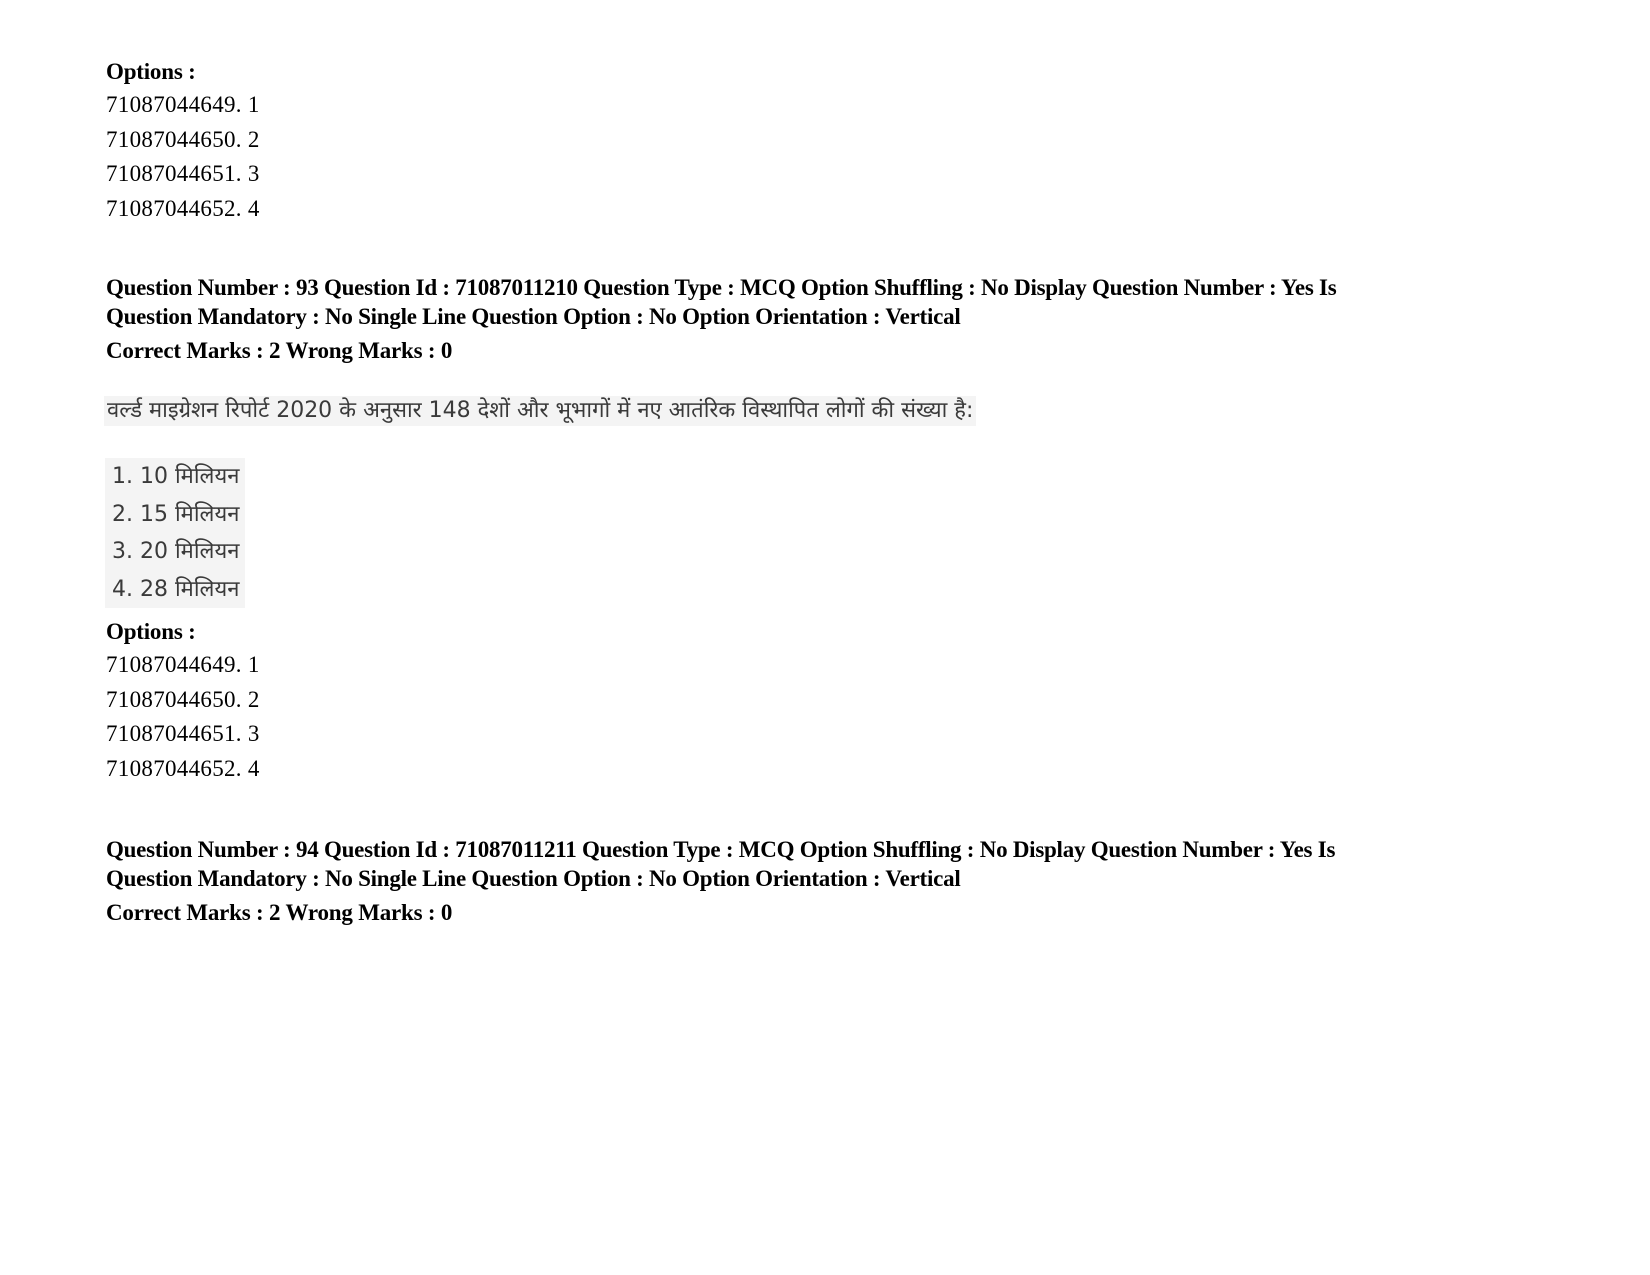  Describe the element at coordinates (176, 476) in the screenshot. I see `choice-item: 1. 10 मिलियन` at that location.